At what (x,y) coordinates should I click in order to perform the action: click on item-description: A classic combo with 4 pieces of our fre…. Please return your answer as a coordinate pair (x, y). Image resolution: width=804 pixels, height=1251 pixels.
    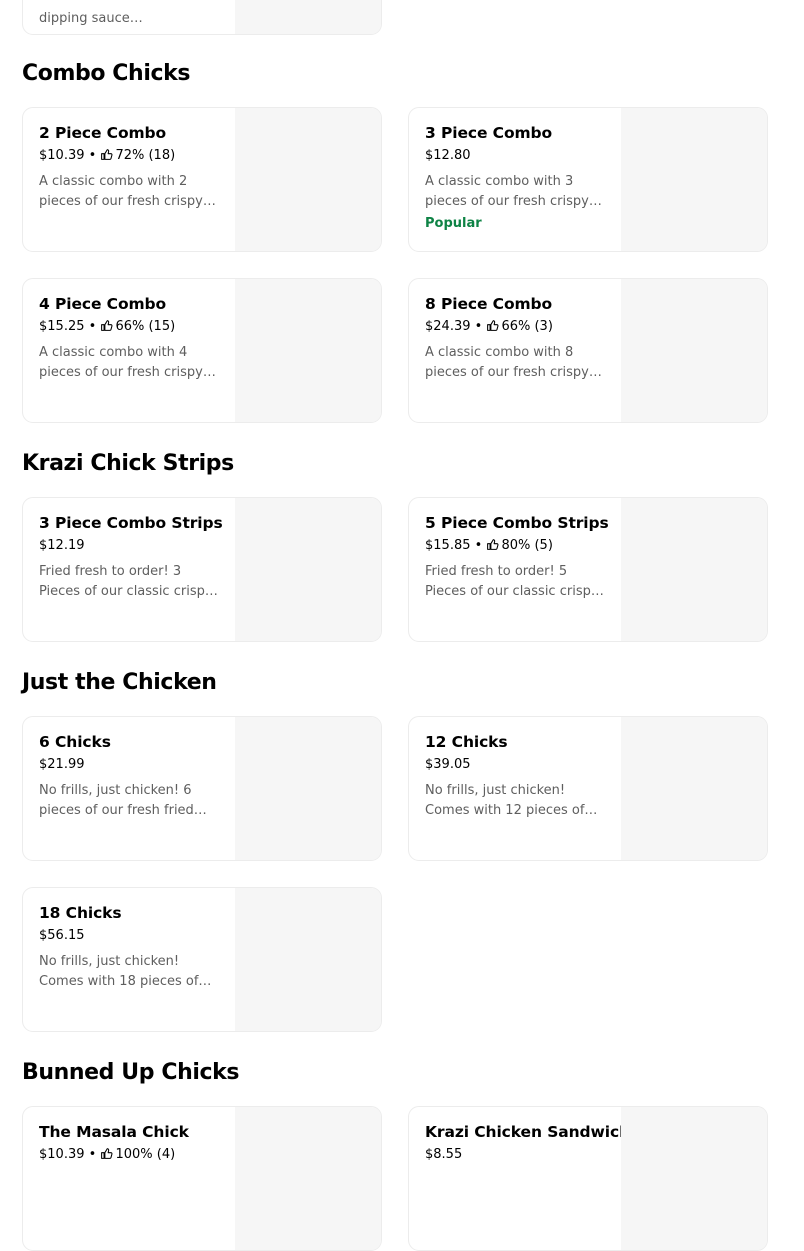
    Looking at the image, I should click on (127, 362).